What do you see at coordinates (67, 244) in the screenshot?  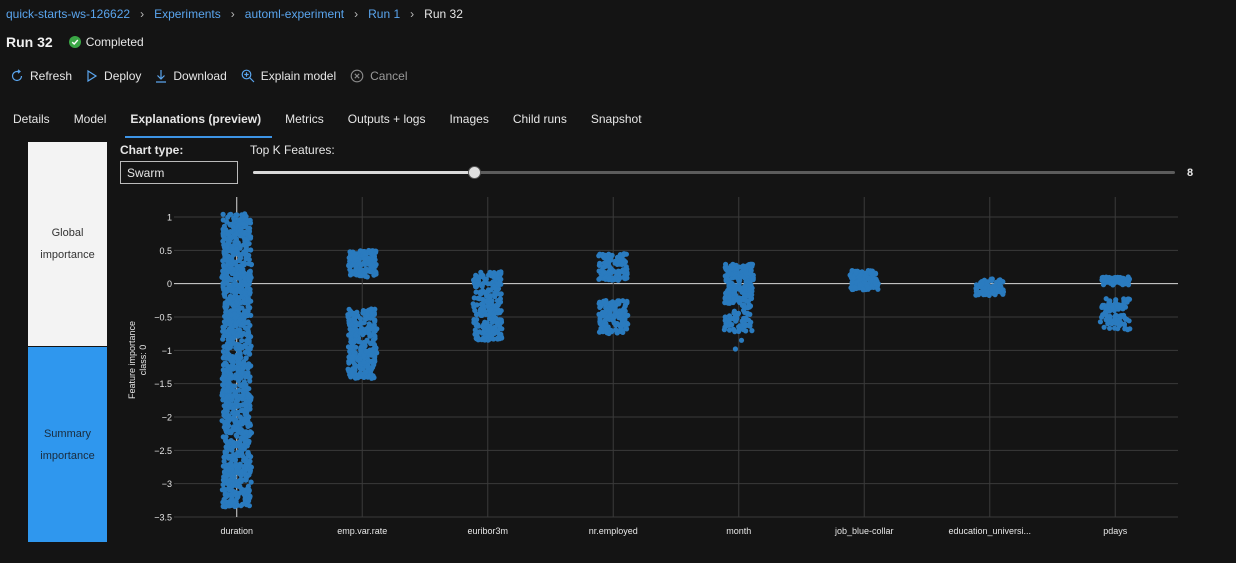 I see `global-importance-button: Global importance` at bounding box center [67, 244].